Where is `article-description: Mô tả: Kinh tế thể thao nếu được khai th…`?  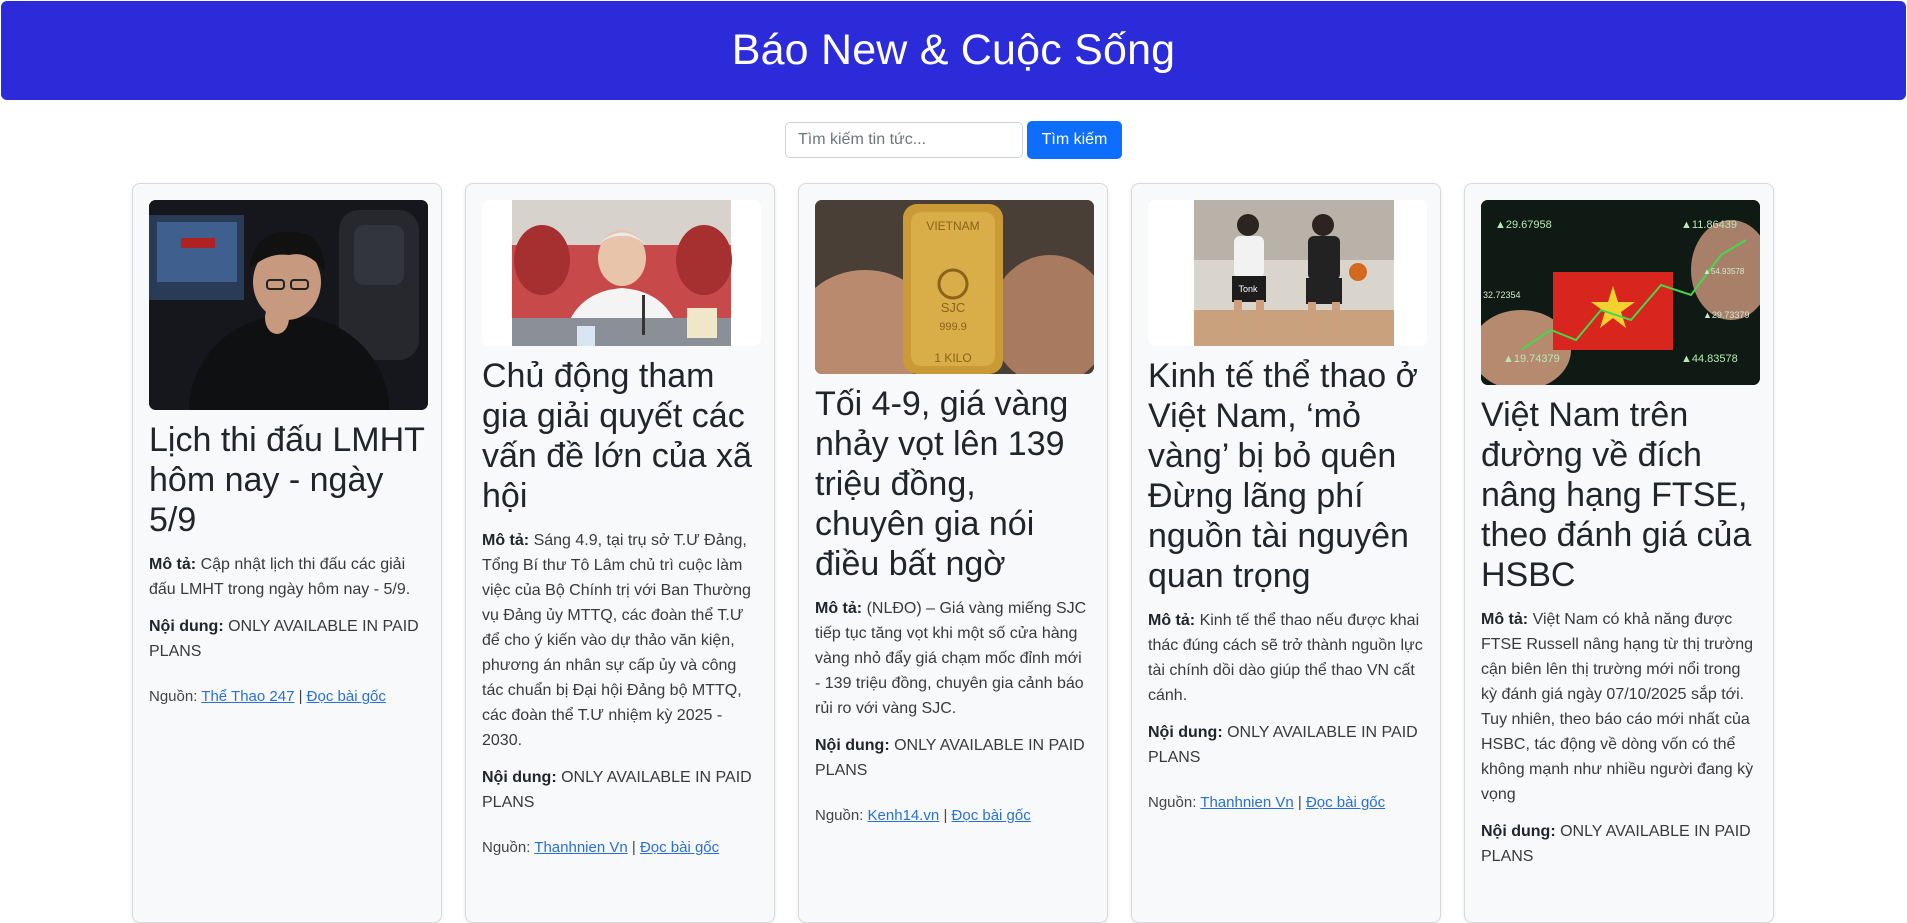
article-description: Mô tả: Kinh tế thể thao nếu được khai th… is located at coordinates (1286, 658).